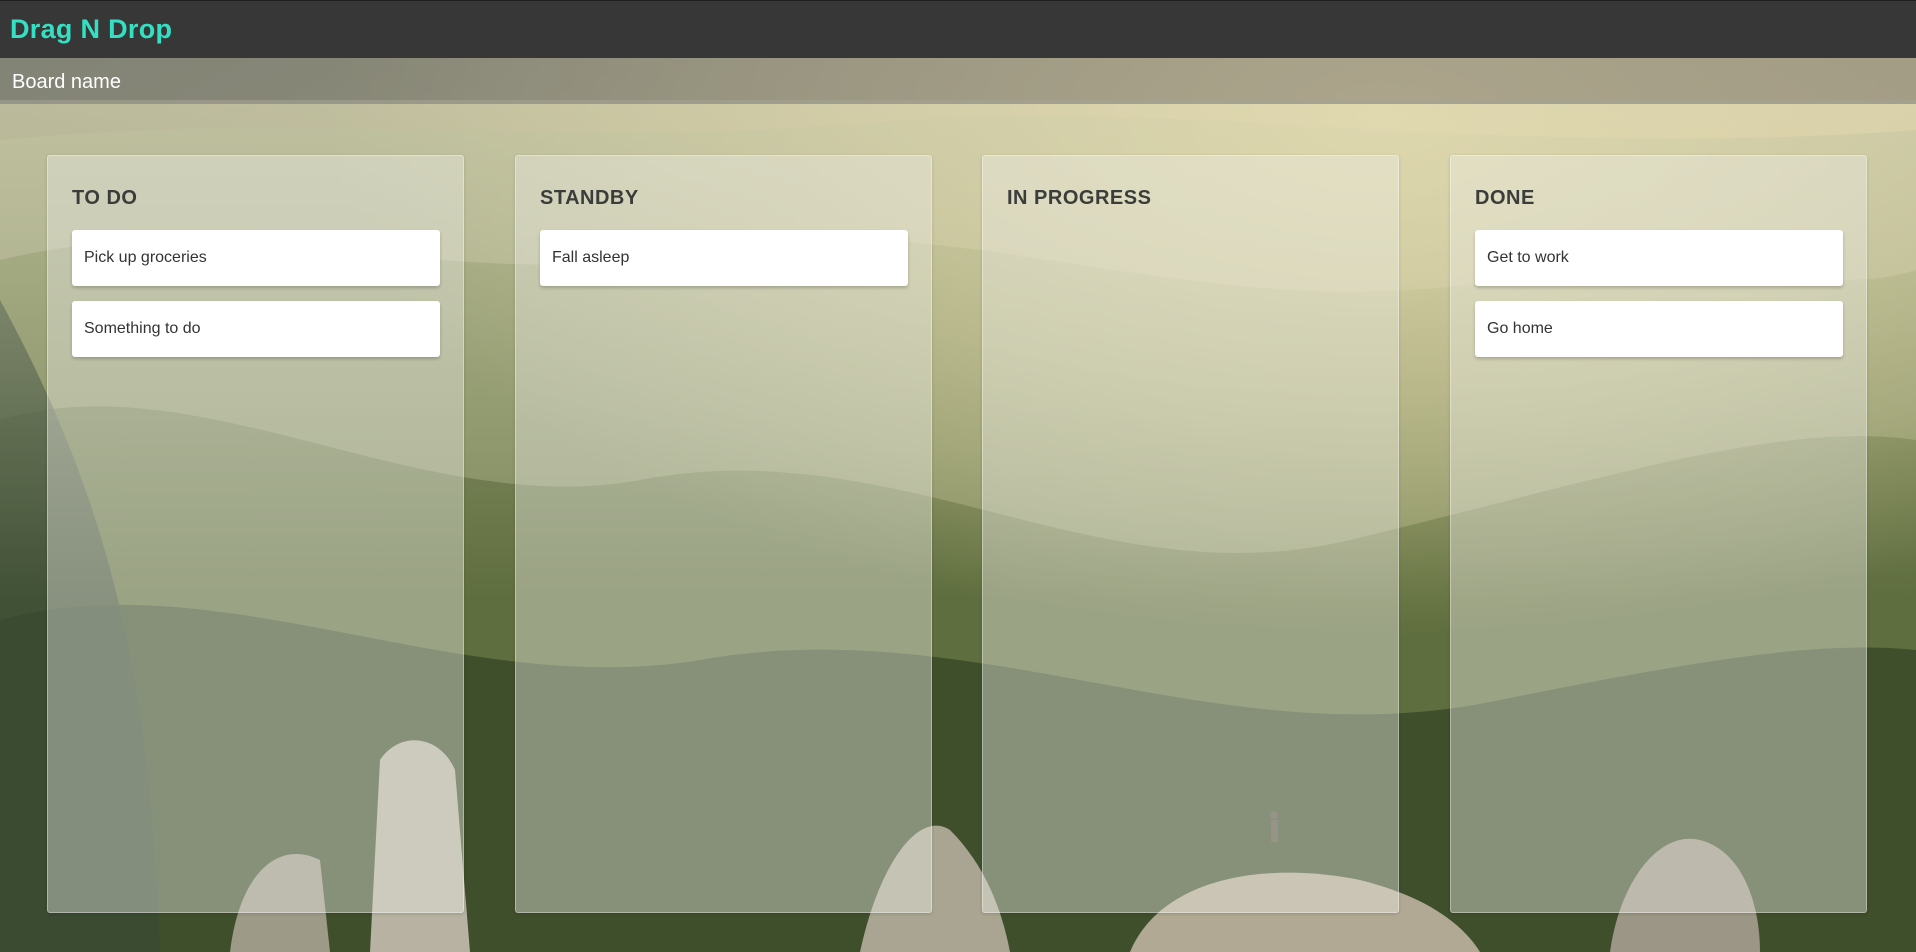  Describe the element at coordinates (1659, 258) in the screenshot. I see `task-card: Get to work` at that location.